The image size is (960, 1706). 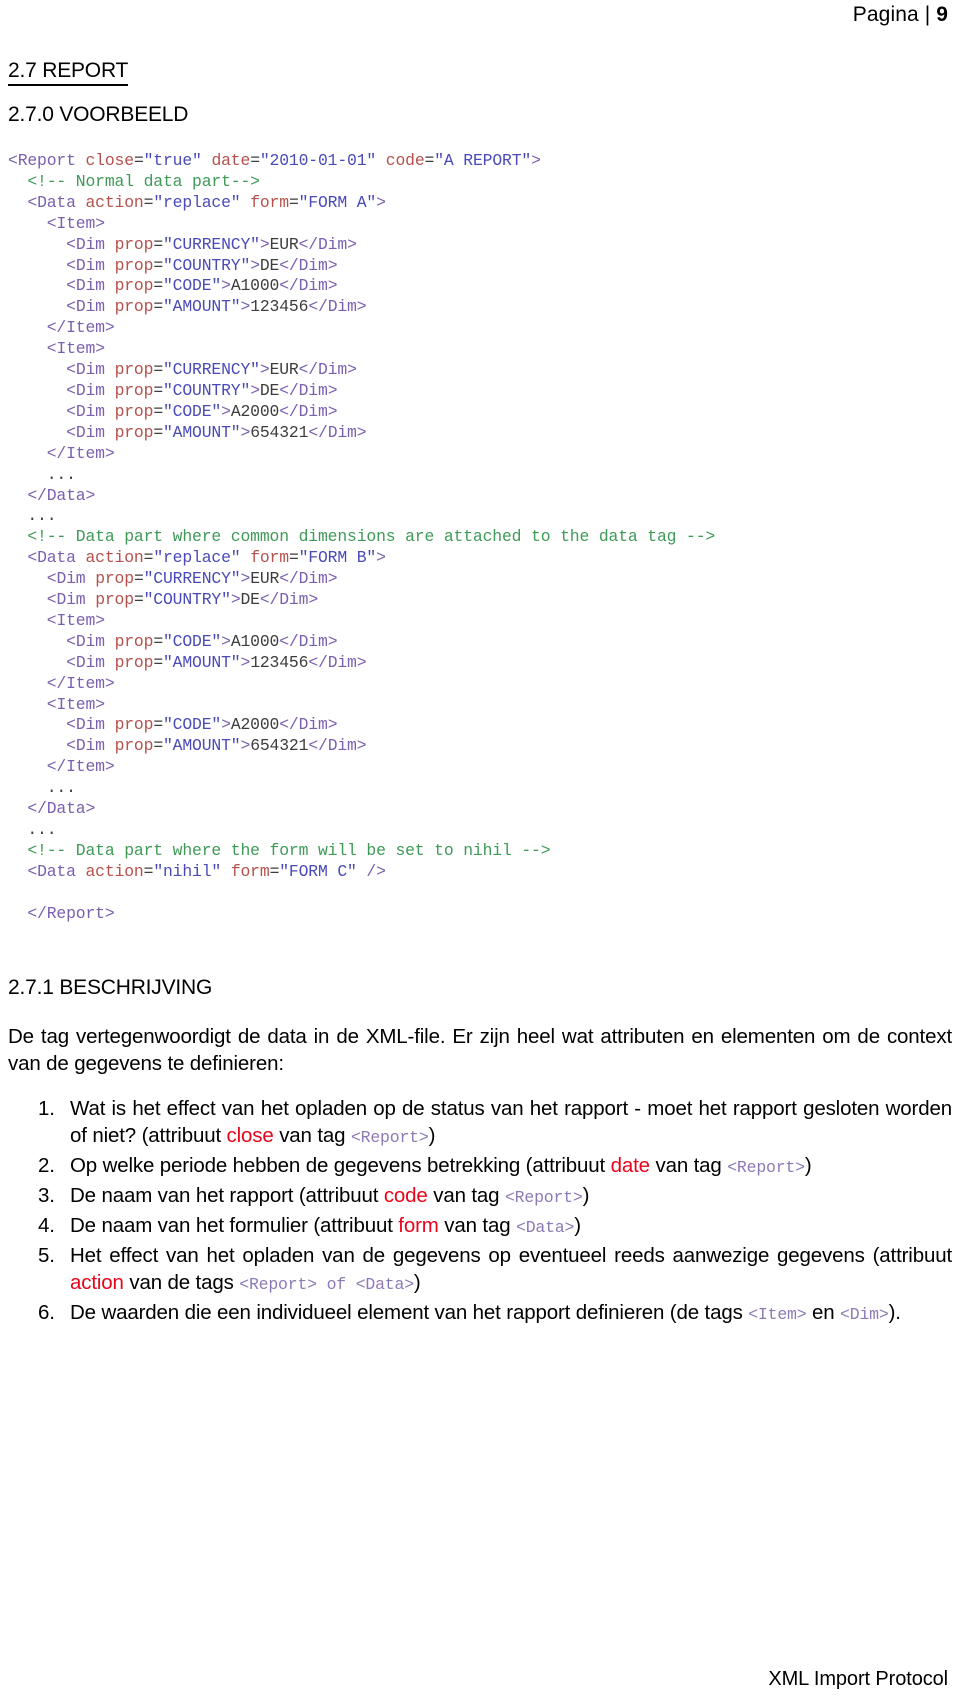 What do you see at coordinates (480, 809) in the screenshot?
I see `code-line: </Data>` at bounding box center [480, 809].